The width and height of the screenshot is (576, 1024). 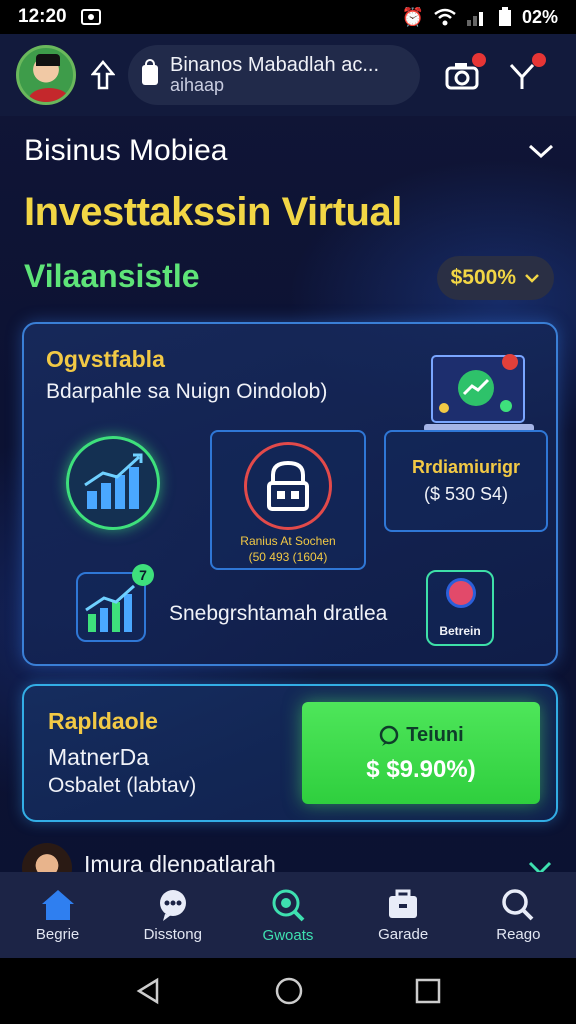 What do you see at coordinates (539, 16) in the screenshot?
I see `battery-percent: 02%` at bounding box center [539, 16].